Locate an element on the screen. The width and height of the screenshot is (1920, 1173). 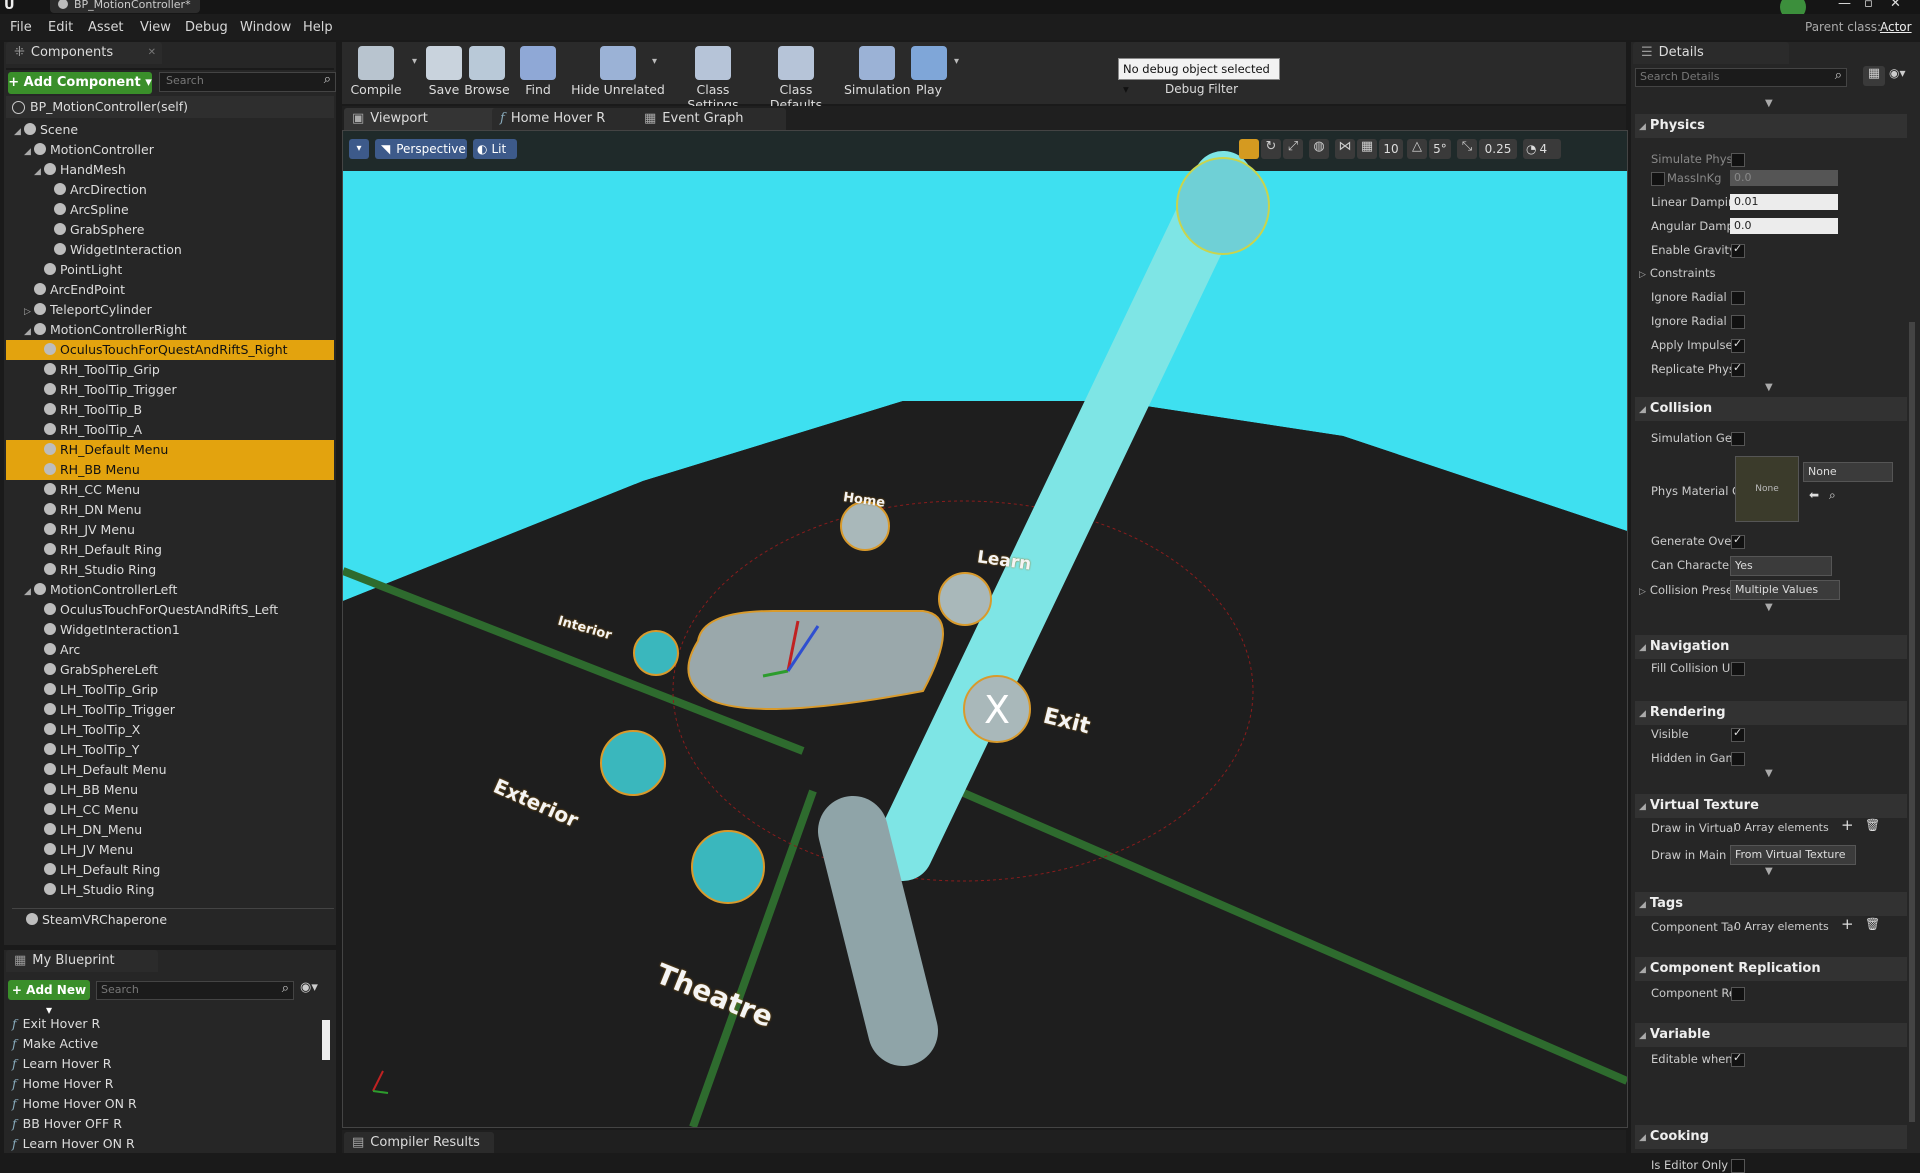
function-list-item: f Learn Hover ON R is located at coordinates (73, 1144).